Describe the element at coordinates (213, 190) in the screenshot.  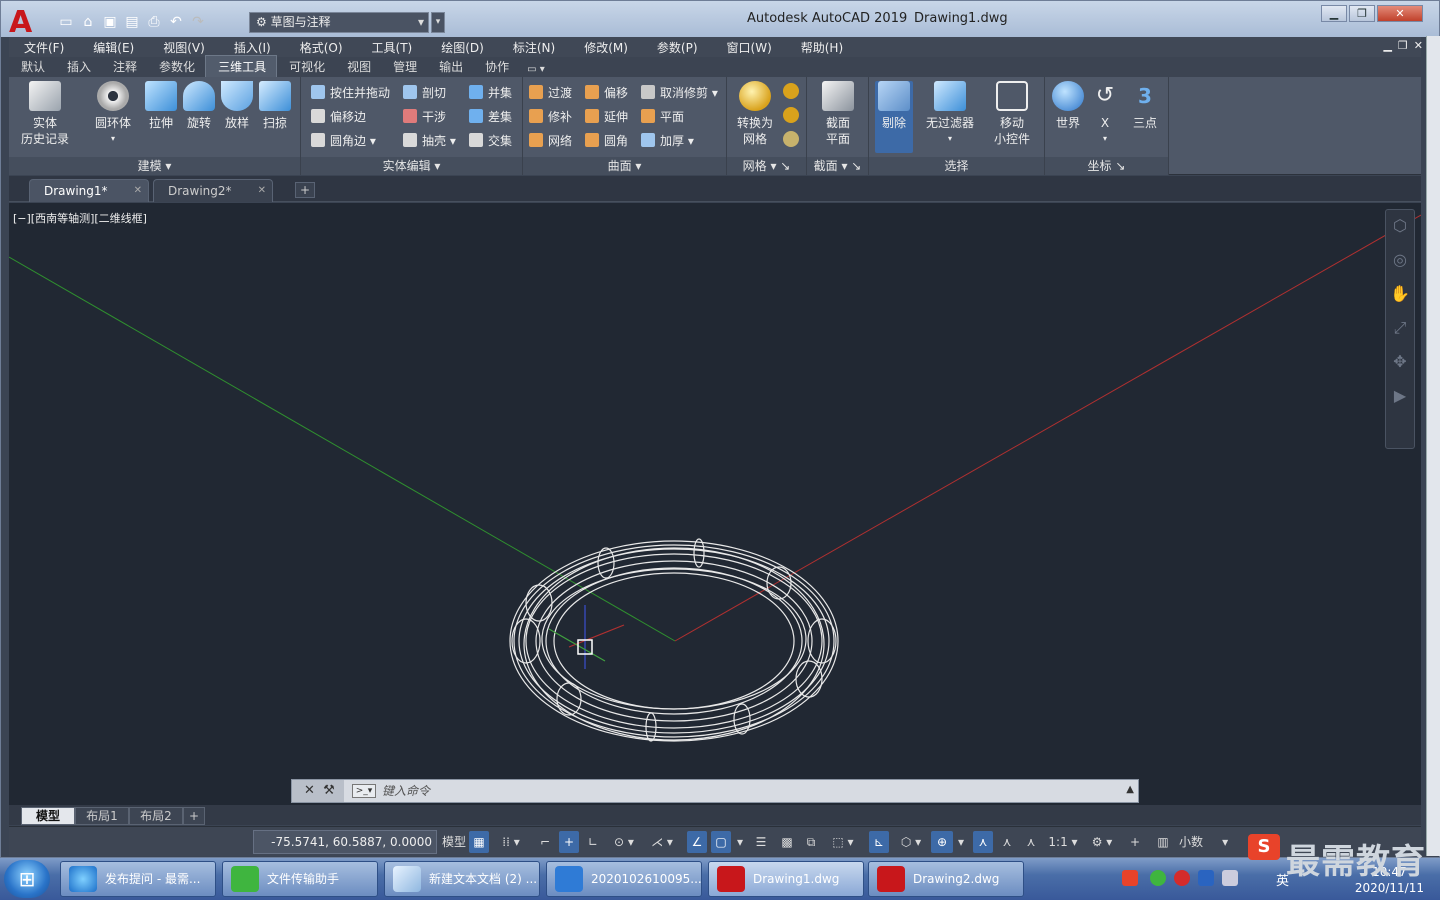
I see `doc-tab-drawing2: Drawing2* ✕` at that location.